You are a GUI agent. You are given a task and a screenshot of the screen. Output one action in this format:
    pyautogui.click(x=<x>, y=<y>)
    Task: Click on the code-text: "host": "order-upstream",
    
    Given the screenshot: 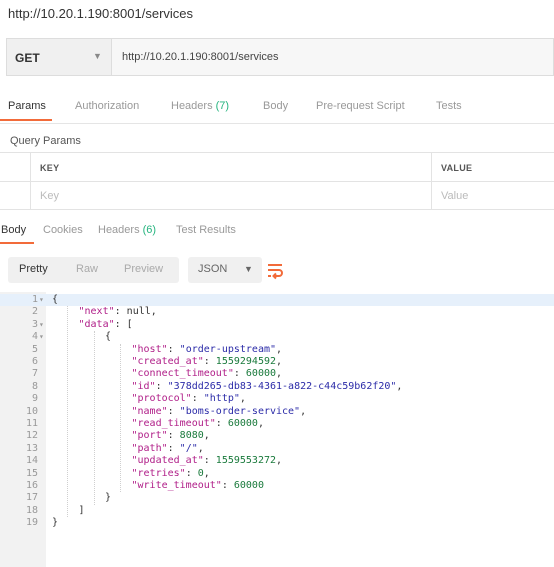 What is the action you would take?
    pyautogui.click(x=207, y=350)
    